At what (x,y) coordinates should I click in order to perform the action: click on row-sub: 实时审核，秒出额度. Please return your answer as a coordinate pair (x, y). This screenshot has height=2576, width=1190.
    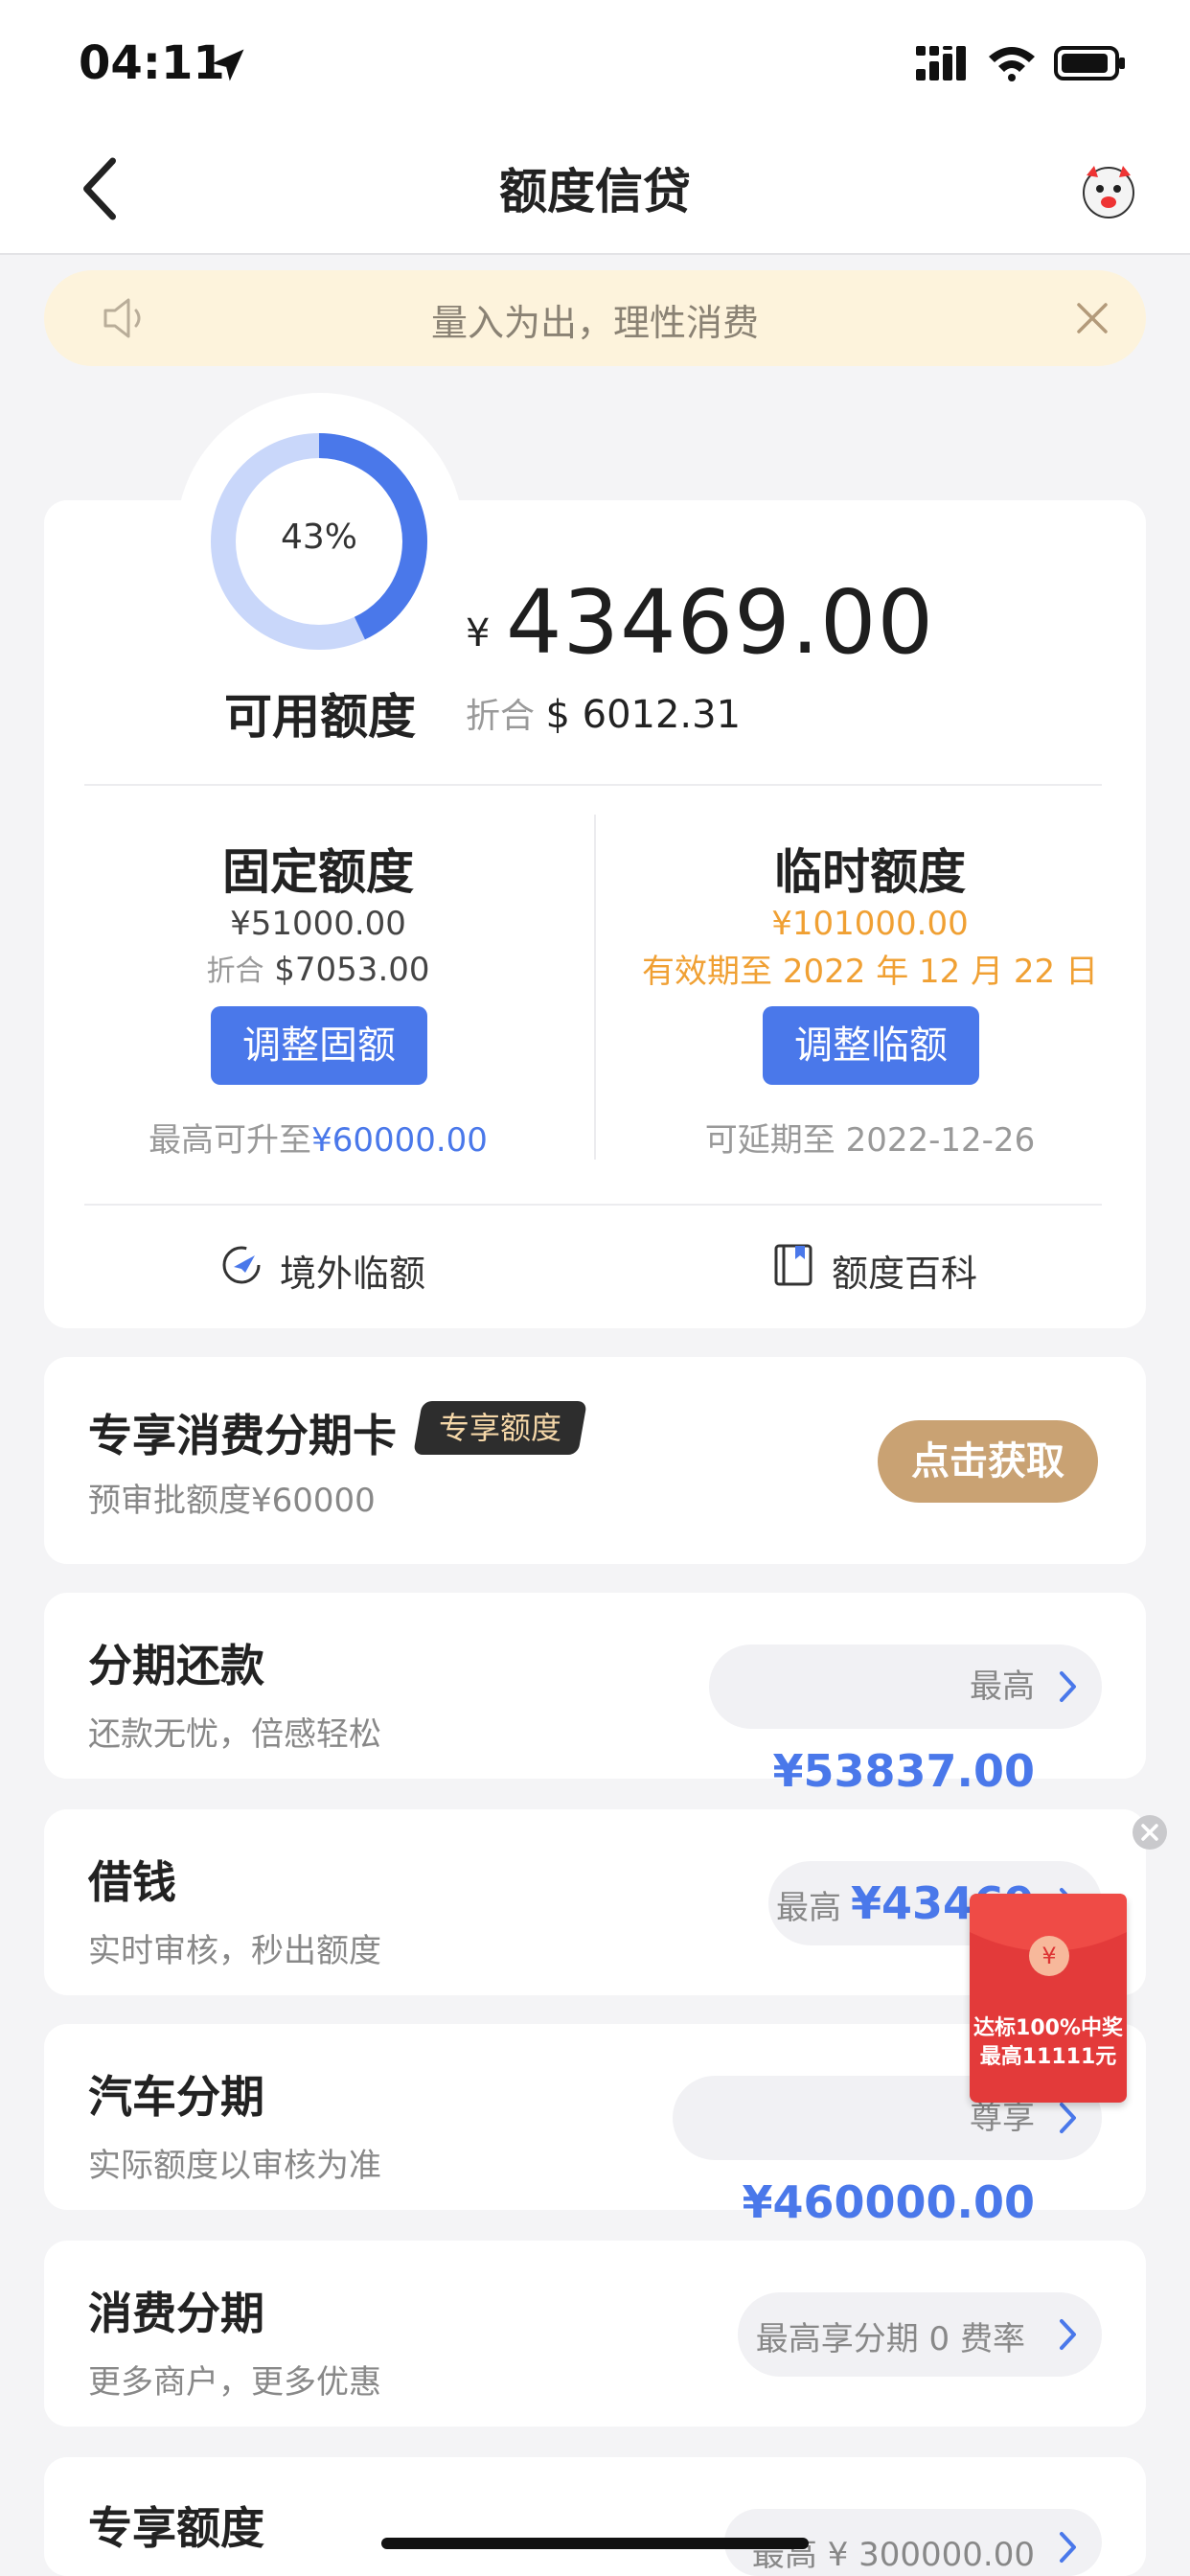
    Looking at the image, I should click on (234, 1951).